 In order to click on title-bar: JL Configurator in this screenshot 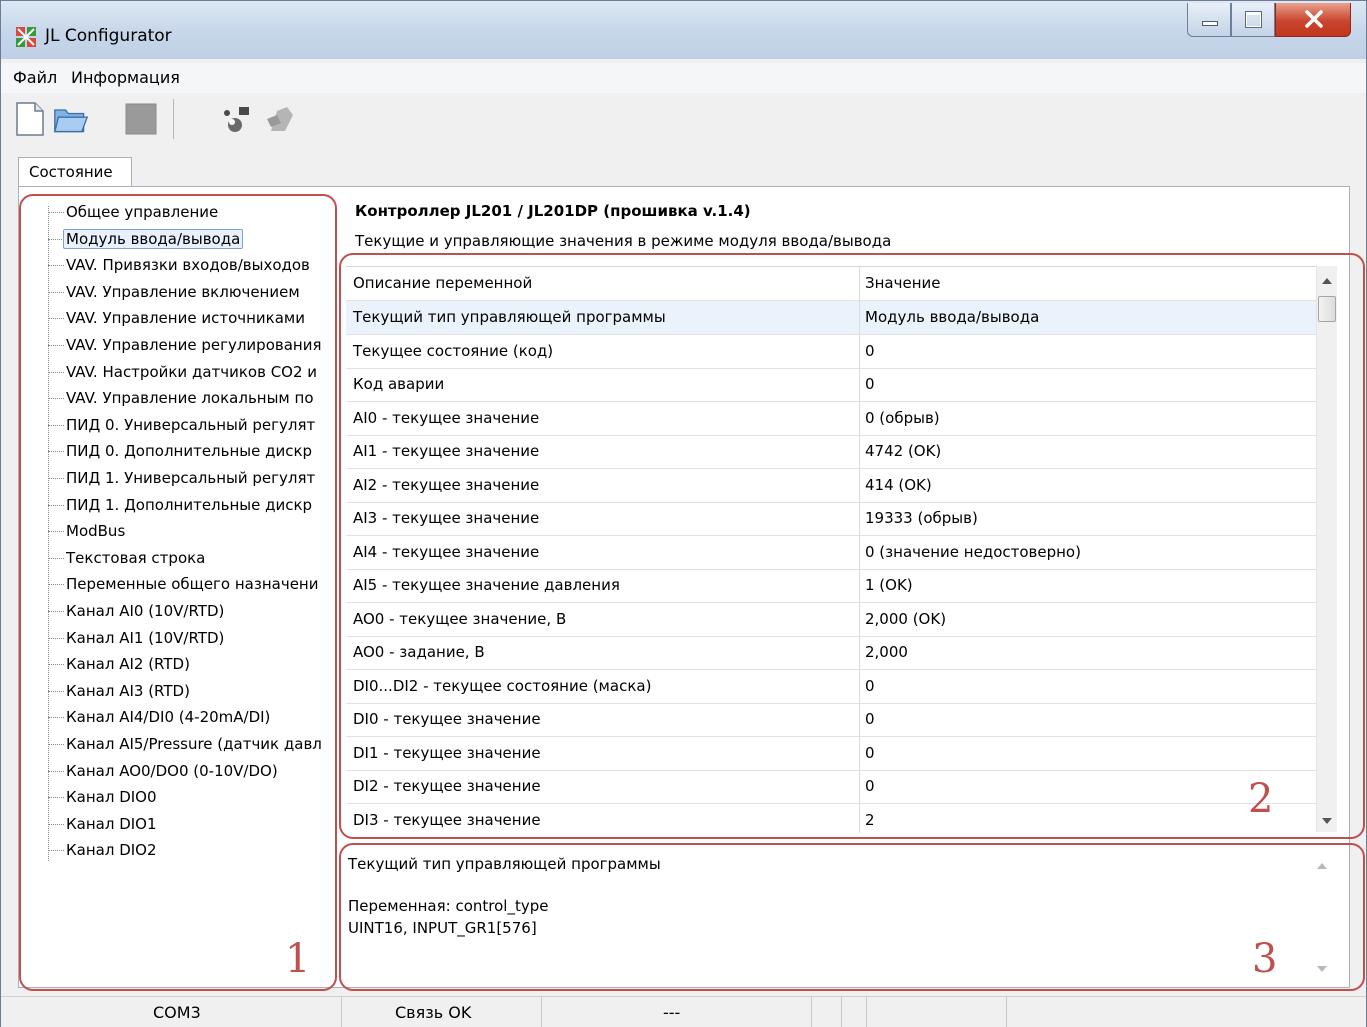, I will do `click(683, 30)`.